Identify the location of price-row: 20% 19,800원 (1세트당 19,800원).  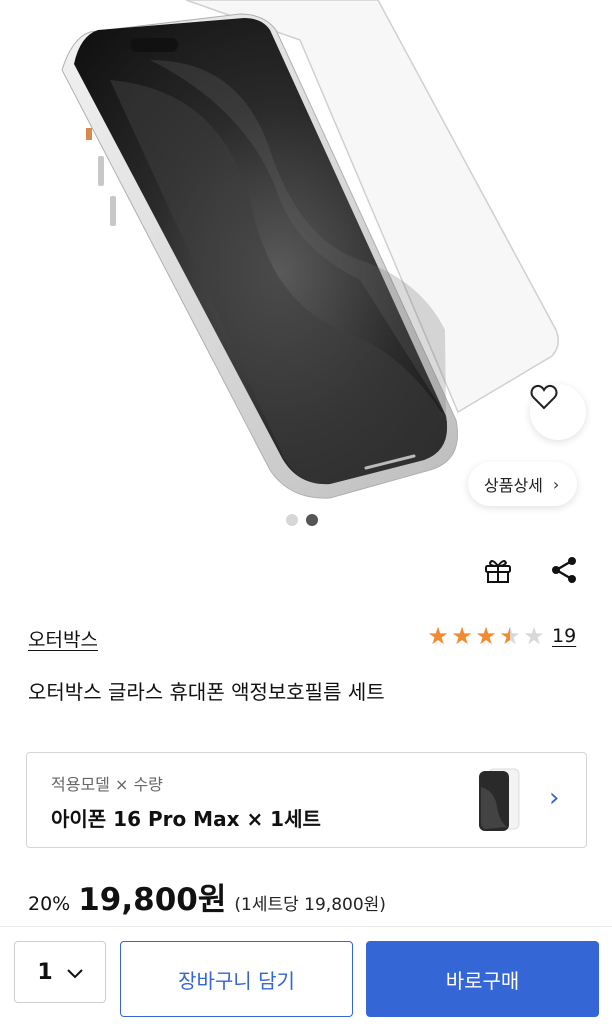
(207, 896).